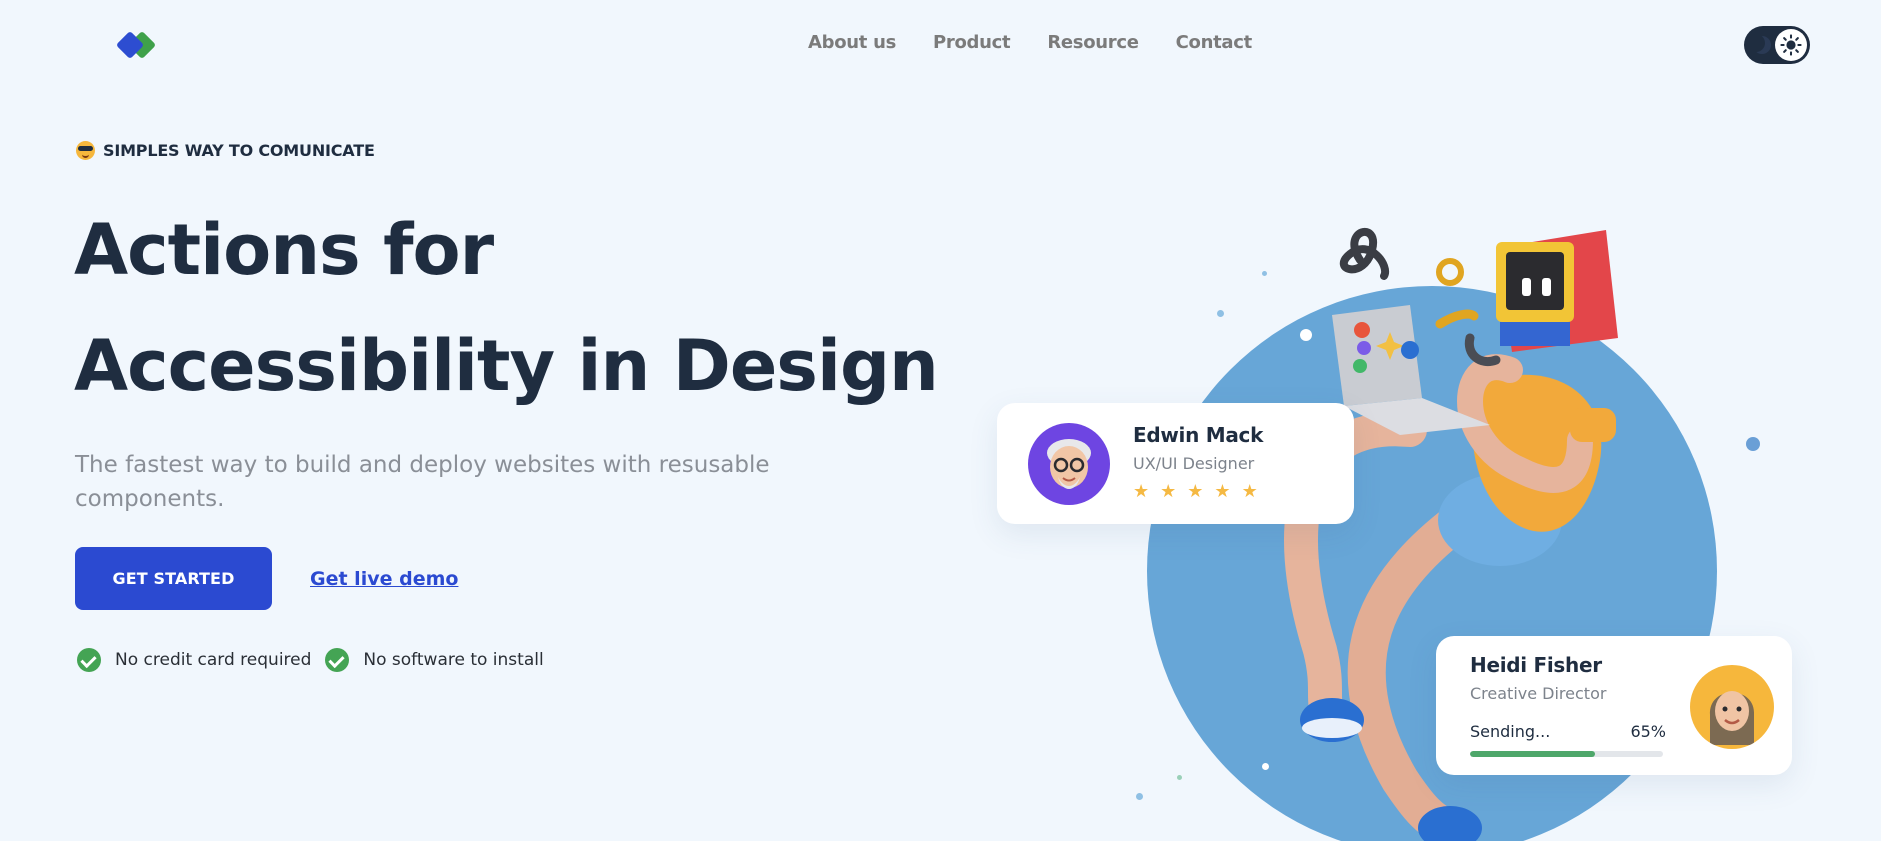 The image size is (1881, 841). I want to click on live-demo-link: Get live demo, so click(384, 579).